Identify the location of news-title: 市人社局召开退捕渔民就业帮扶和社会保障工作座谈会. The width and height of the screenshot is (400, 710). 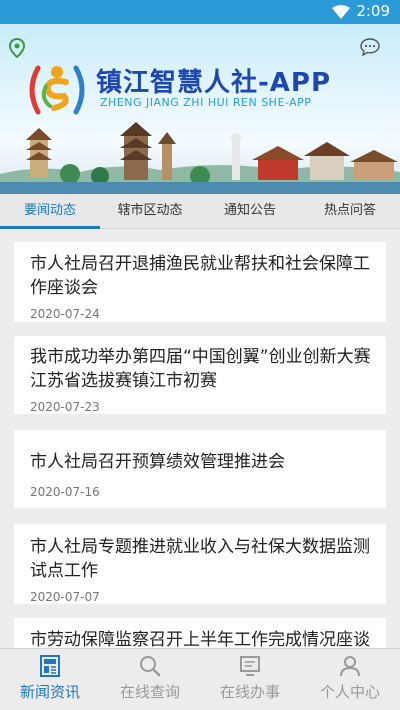
(200, 276).